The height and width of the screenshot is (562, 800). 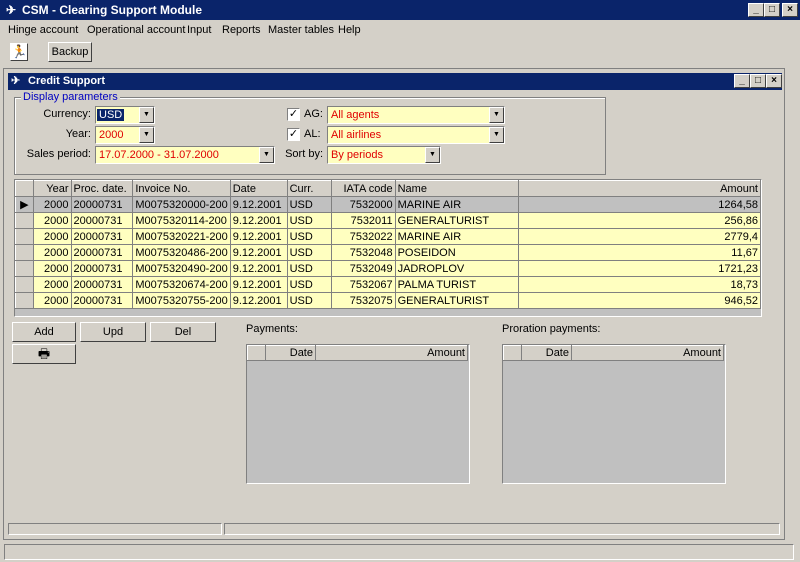 What do you see at coordinates (241, 30) in the screenshot?
I see `menu-reports: Reports` at bounding box center [241, 30].